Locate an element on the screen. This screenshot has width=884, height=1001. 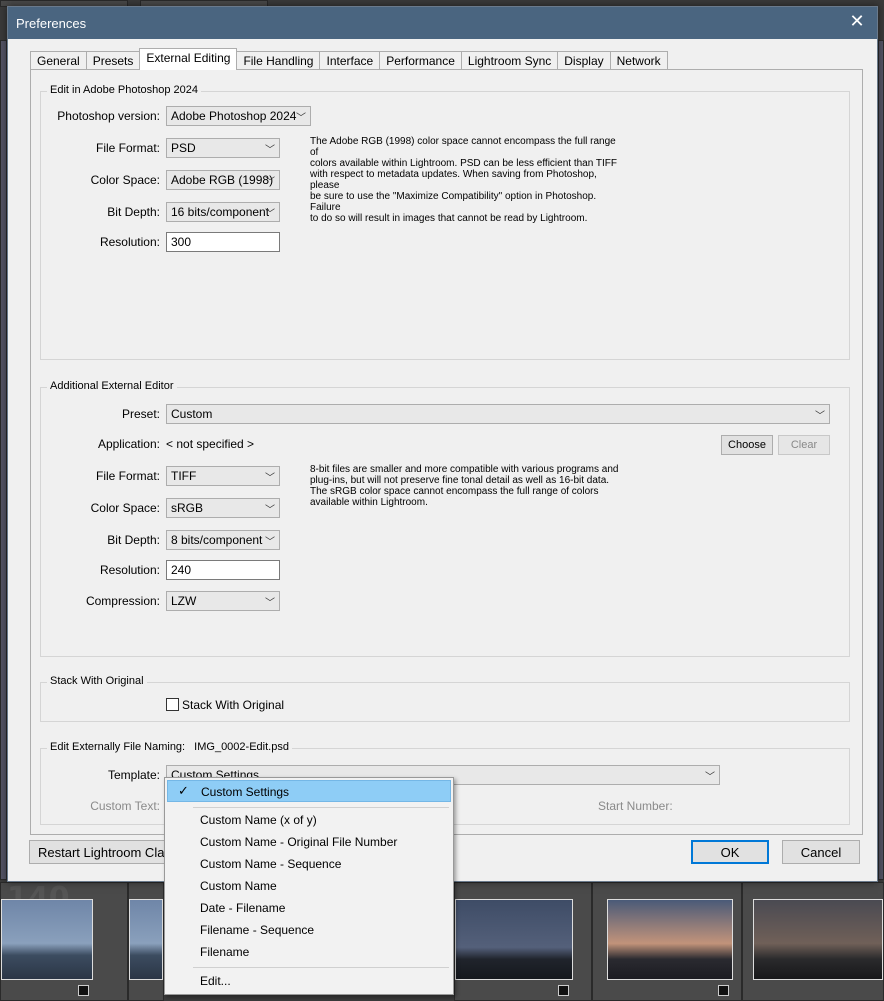
thumbnail-cell: 140 is located at coordinates (64, 941).